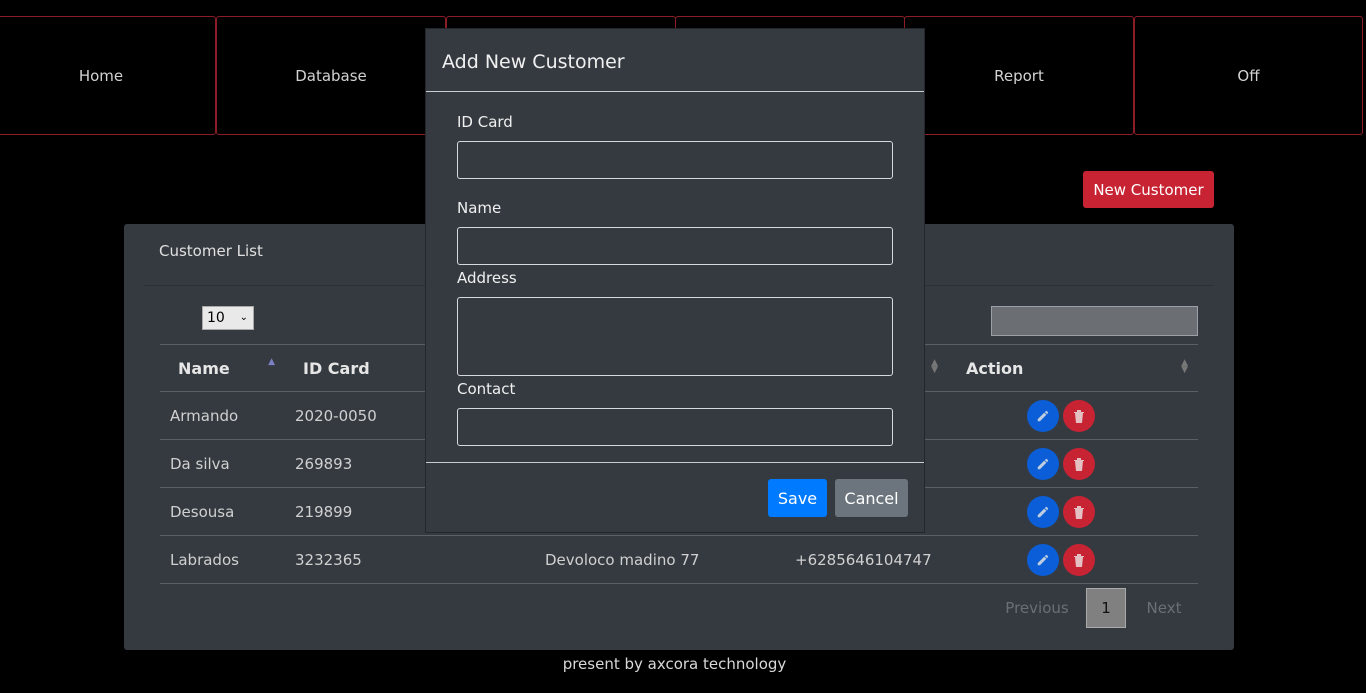 The width and height of the screenshot is (1366, 693). I want to click on nav-item-label: Database, so click(331, 75).